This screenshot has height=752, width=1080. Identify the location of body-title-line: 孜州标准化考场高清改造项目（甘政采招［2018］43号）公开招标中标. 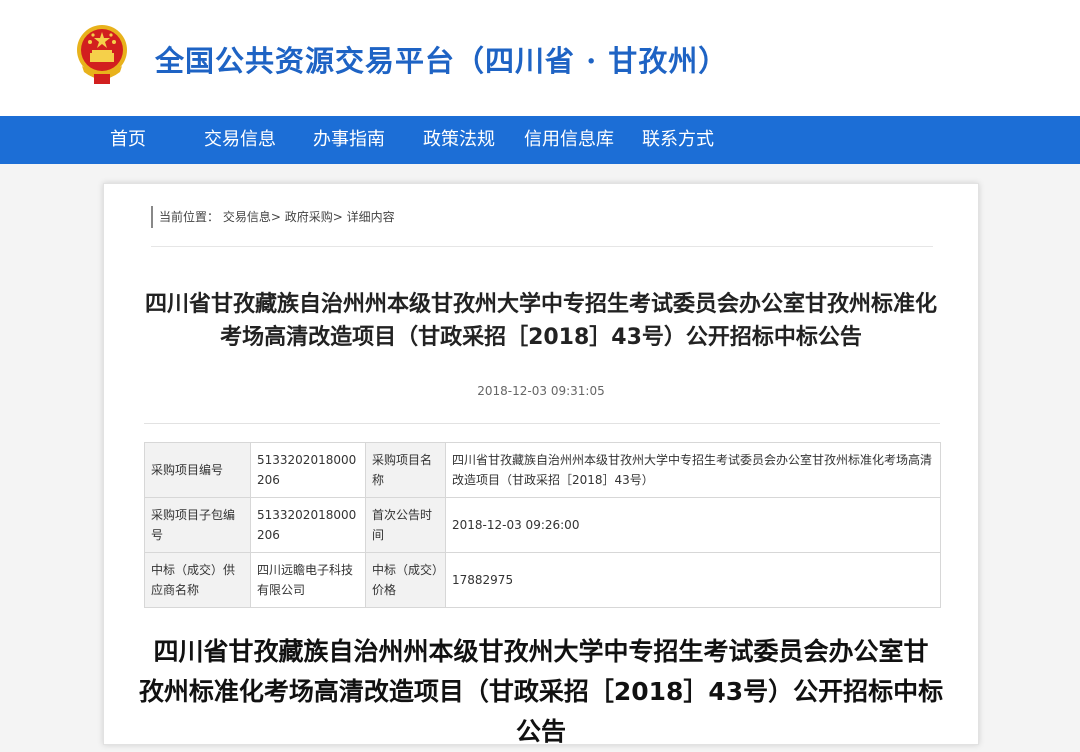
(541, 691).